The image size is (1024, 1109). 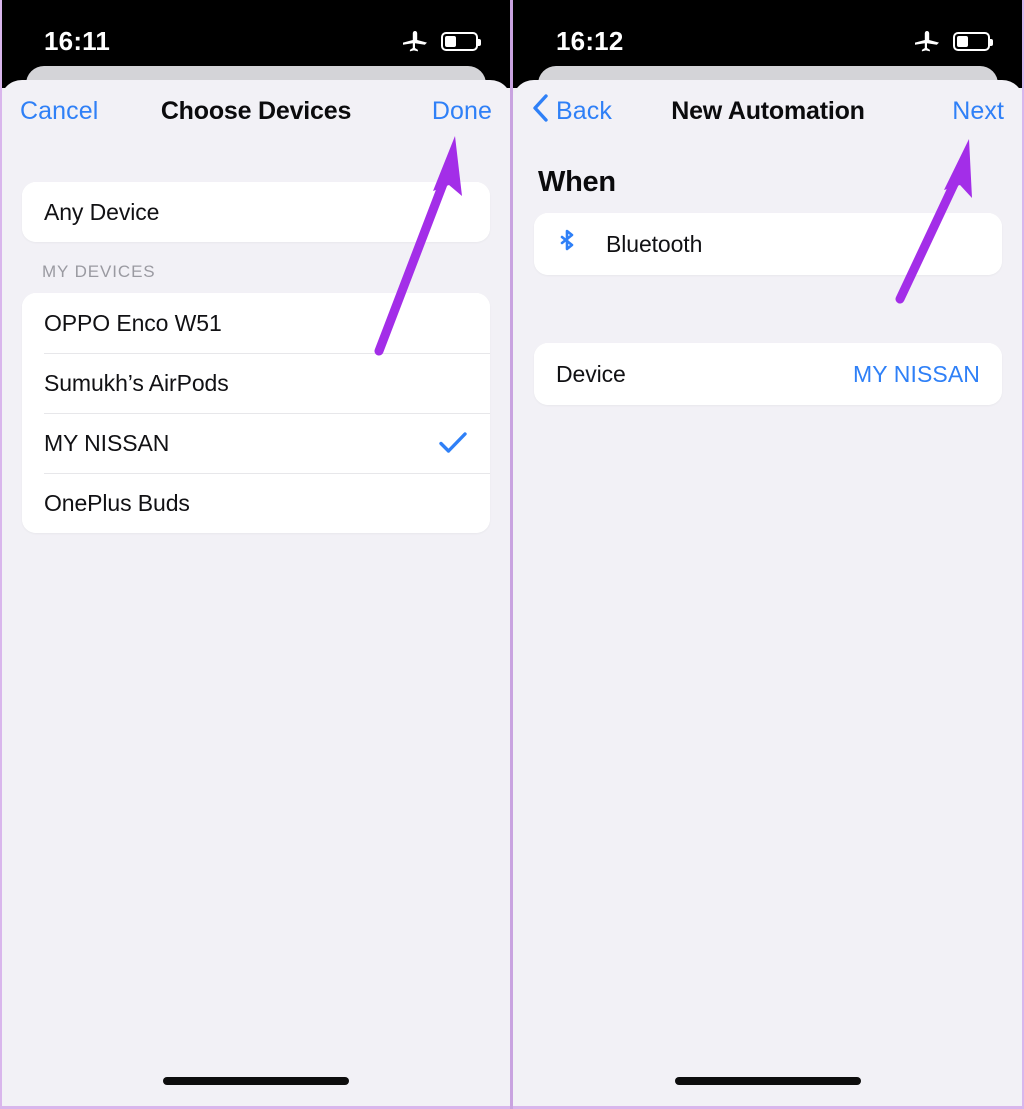 I want to click on nav-left-area: Back, so click(x=587, y=111).